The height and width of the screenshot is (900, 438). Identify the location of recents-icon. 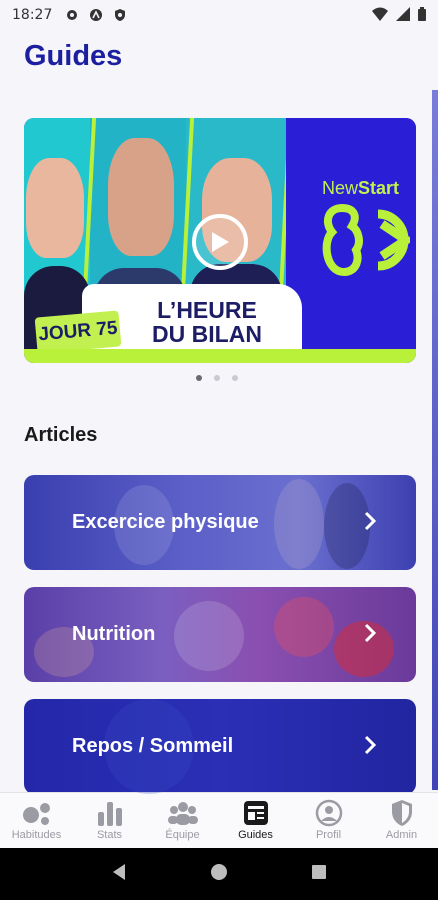
(319, 874).